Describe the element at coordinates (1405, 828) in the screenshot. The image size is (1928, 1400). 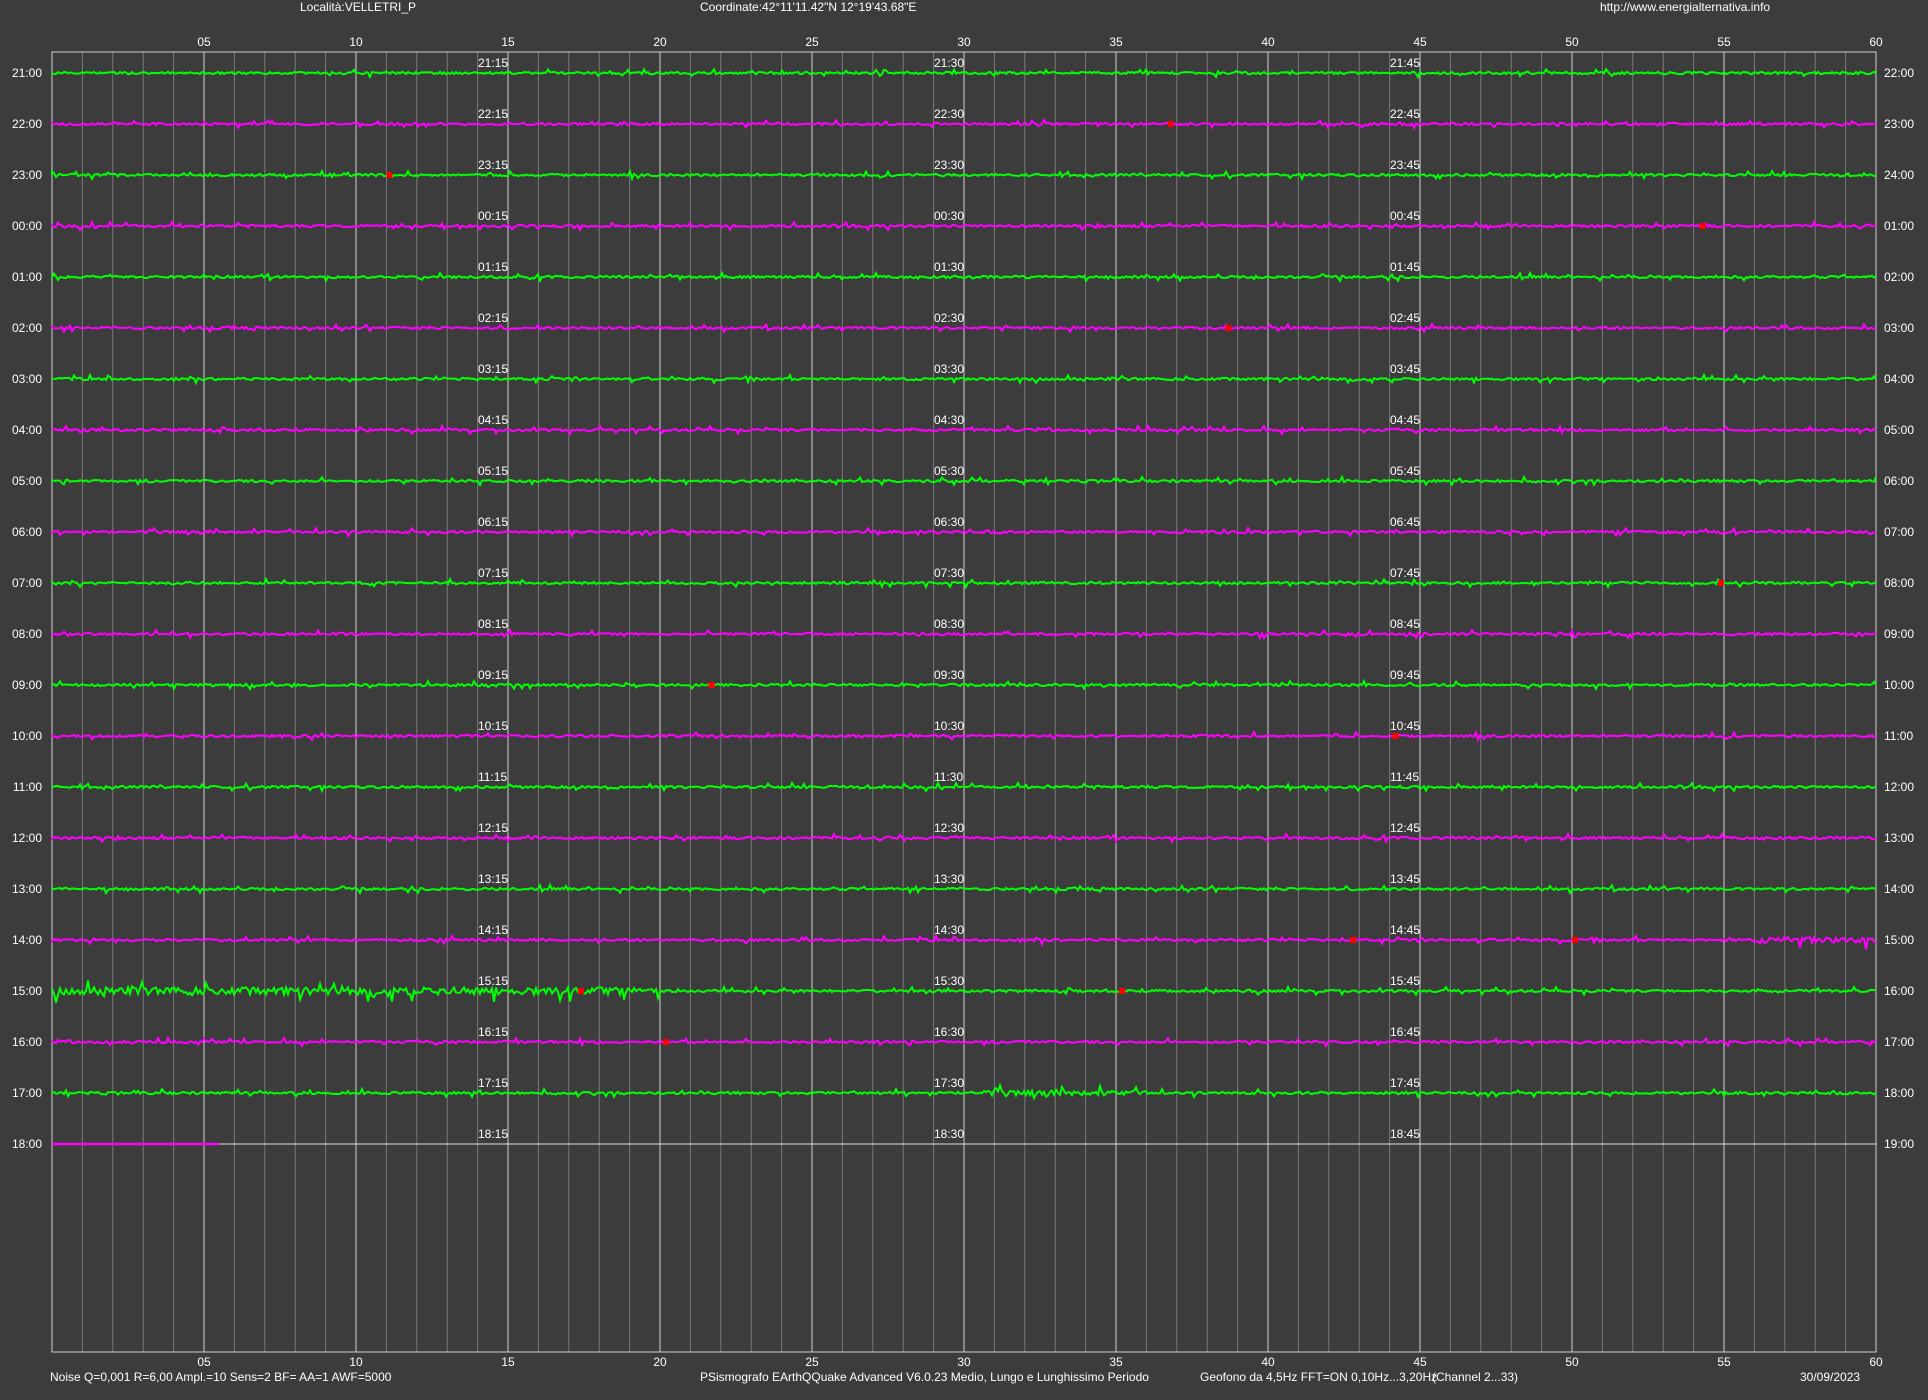
I see `quarter-label-45: 12:45` at that location.